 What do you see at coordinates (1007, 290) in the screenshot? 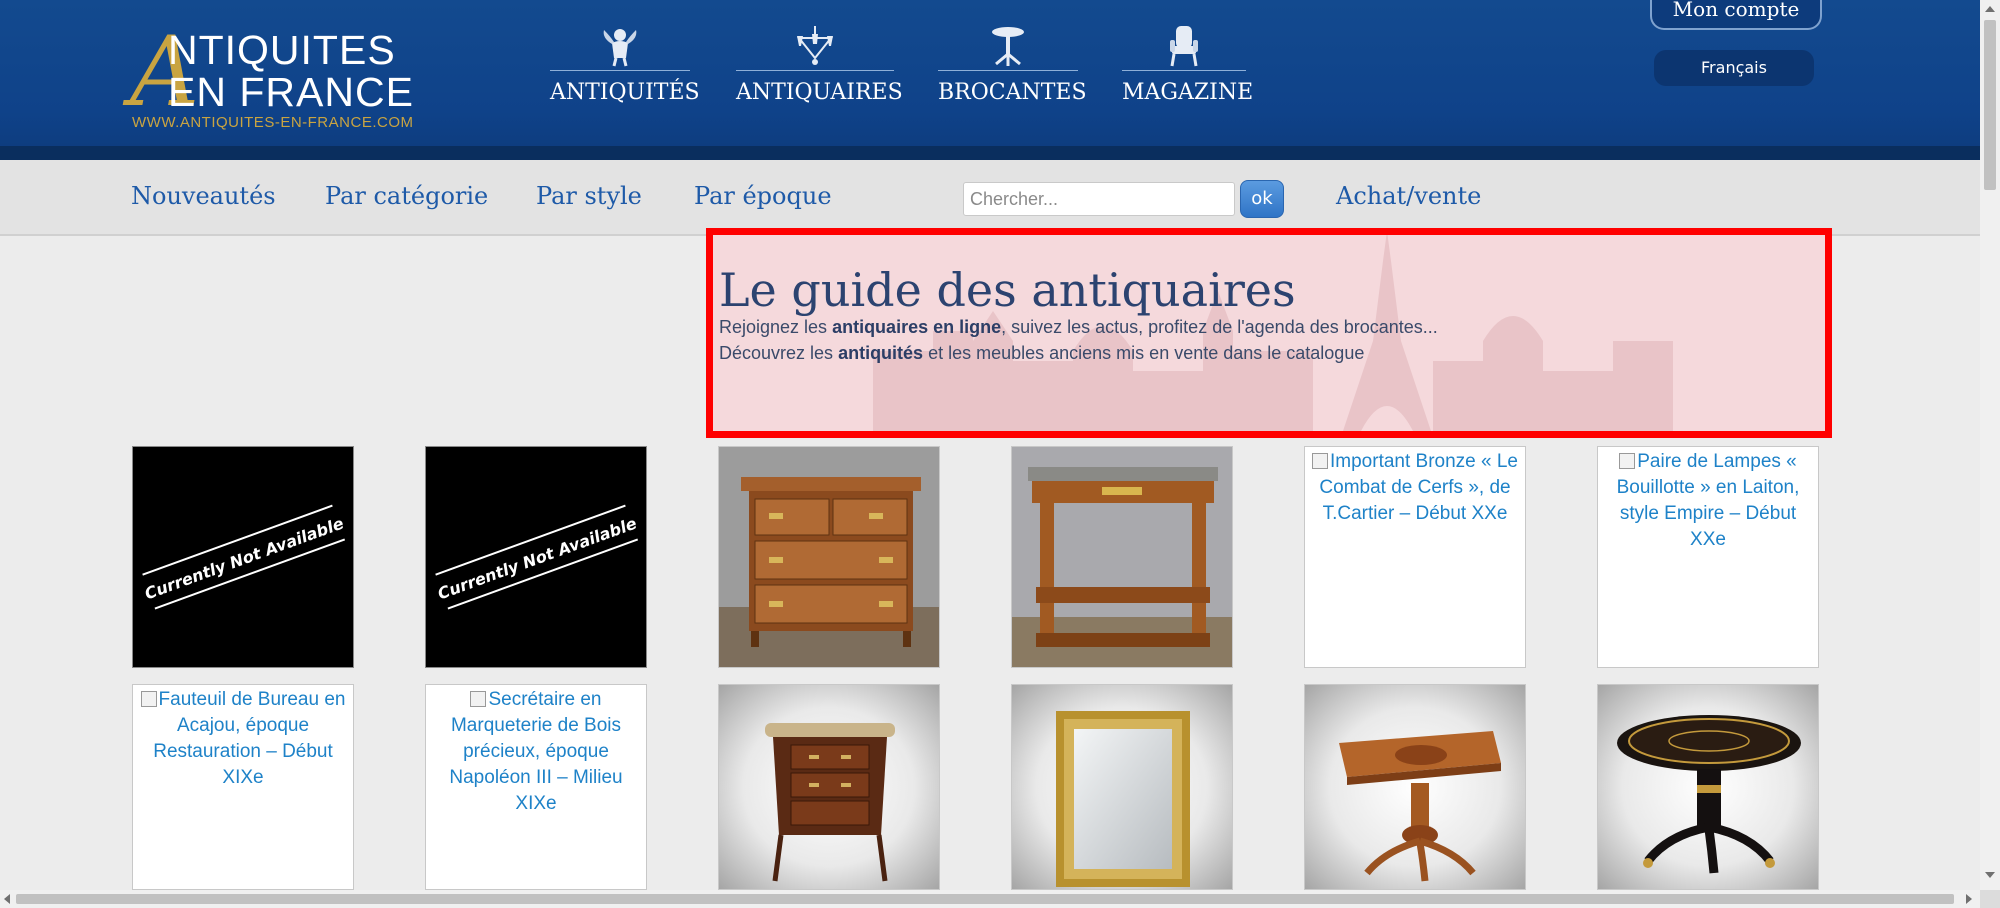
I see `hero-title: Le guide des antiquaires` at bounding box center [1007, 290].